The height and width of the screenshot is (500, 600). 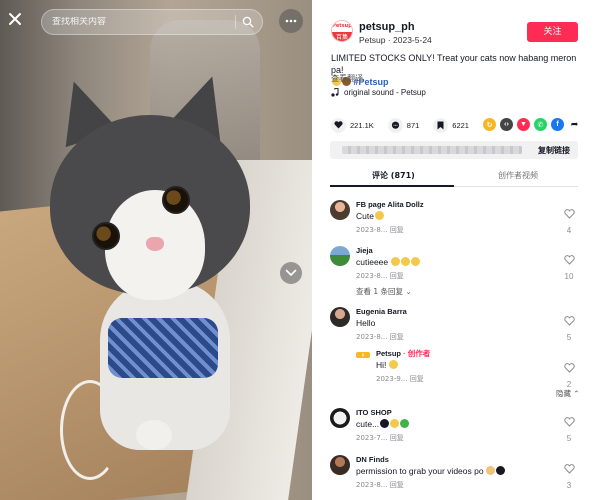 What do you see at coordinates (395, 40) in the screenshot?
I see `author-subtitle: Petsup · 2023-5-24` at bounding box center [395, 40].